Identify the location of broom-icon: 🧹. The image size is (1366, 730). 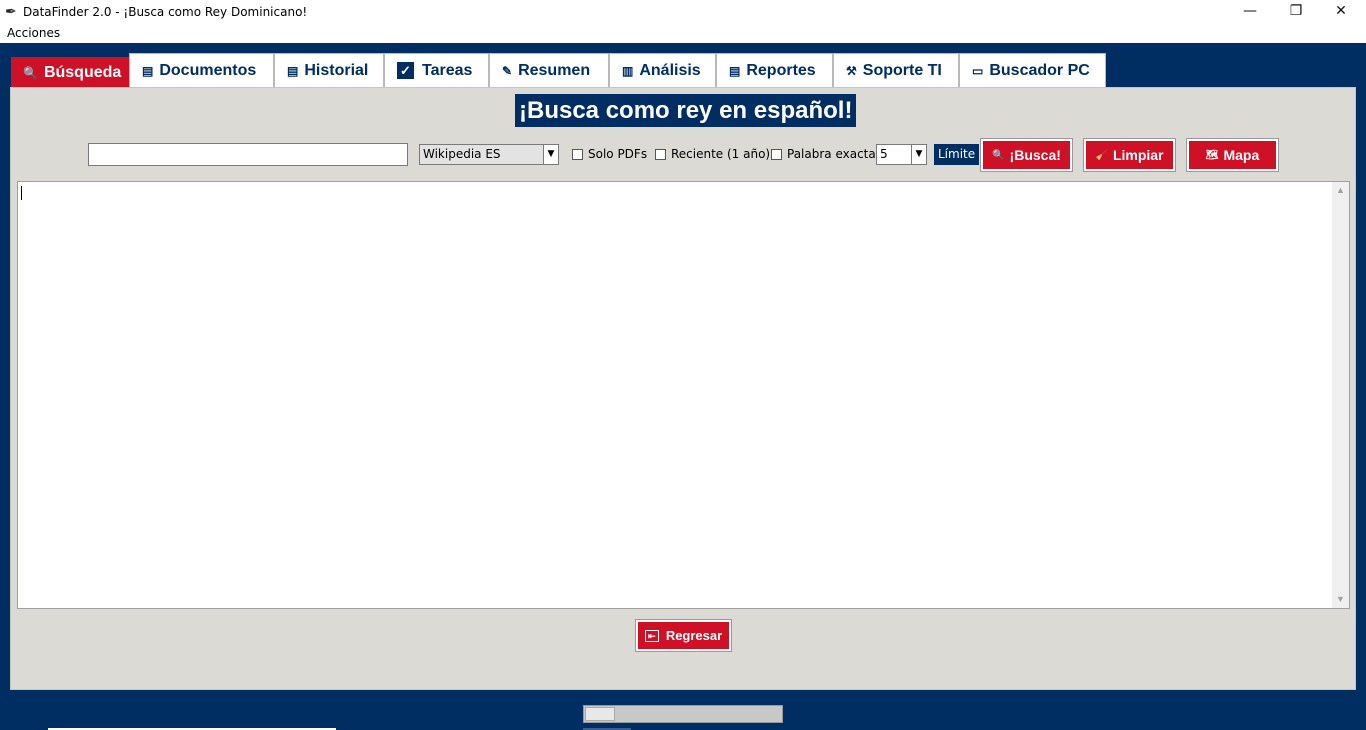
(1101, 155).